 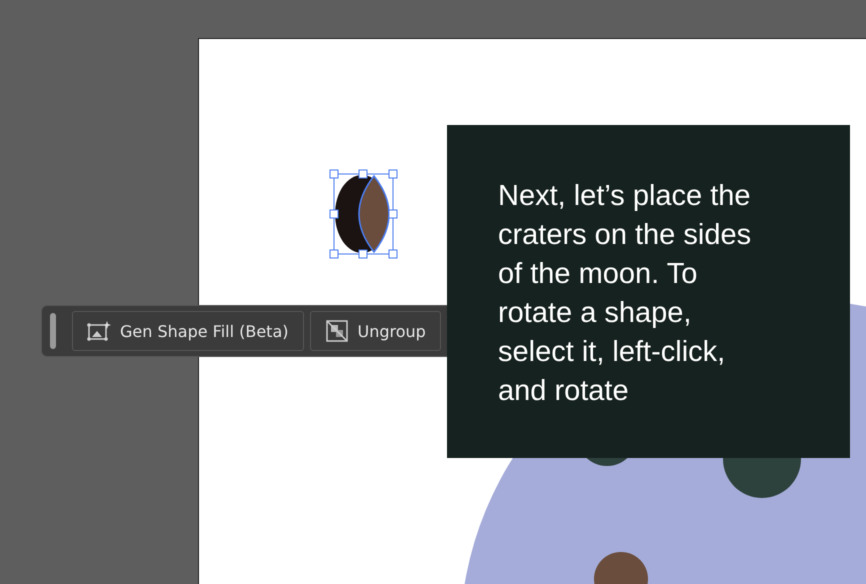 I want to click on drag-handle, so click(x=53, y=331).